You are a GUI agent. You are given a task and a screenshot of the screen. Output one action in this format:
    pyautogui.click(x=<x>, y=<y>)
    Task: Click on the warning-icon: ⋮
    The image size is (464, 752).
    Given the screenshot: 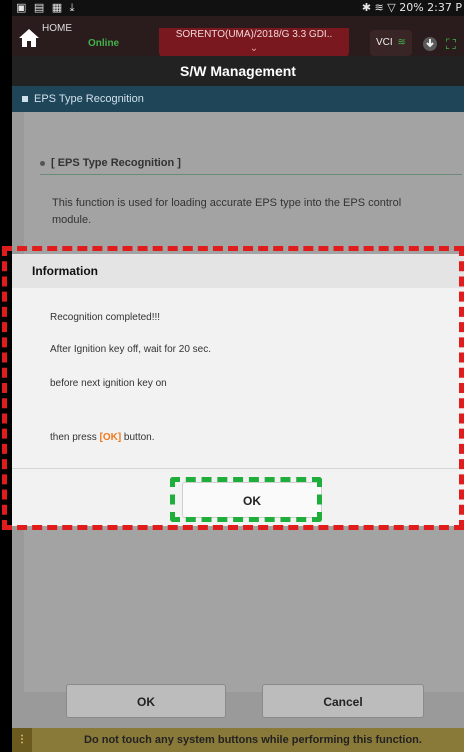 What is the action you would take?
    pyautogui.click(x=22, y=740)
    